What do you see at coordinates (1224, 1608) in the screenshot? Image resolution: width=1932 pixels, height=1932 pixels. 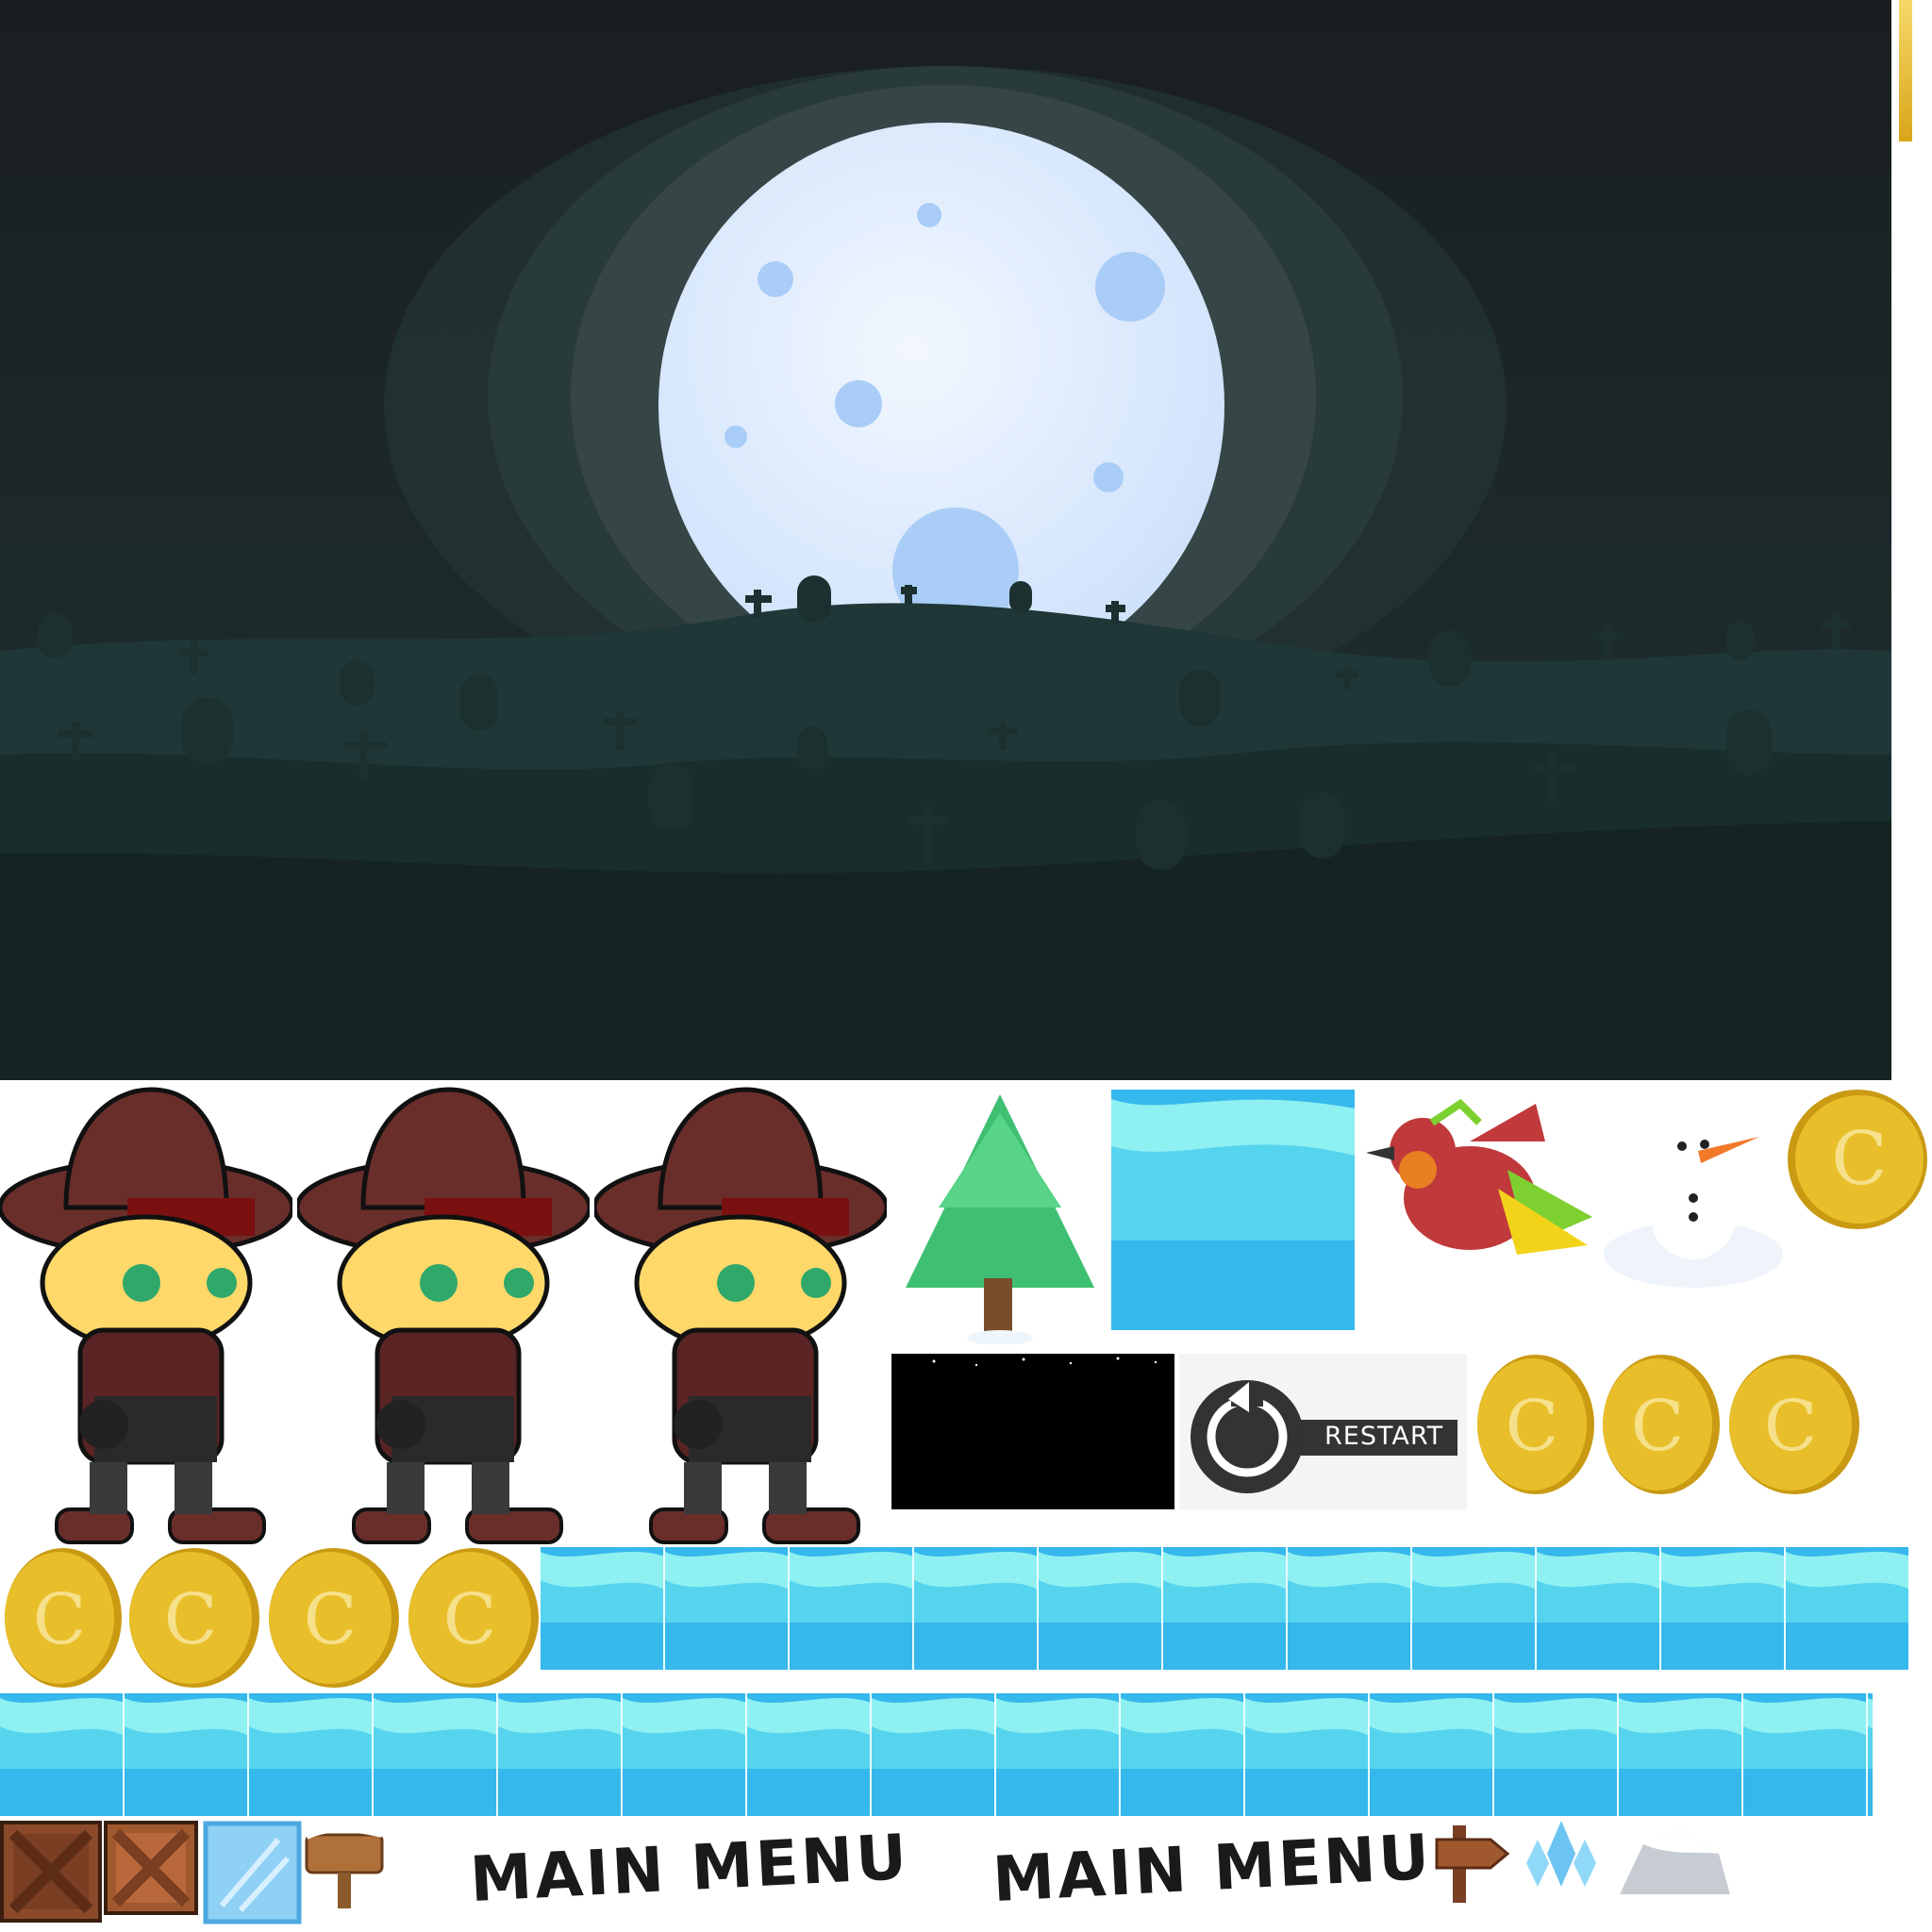 I see `water-strip-upper` at bounding box center [1224, 1608].